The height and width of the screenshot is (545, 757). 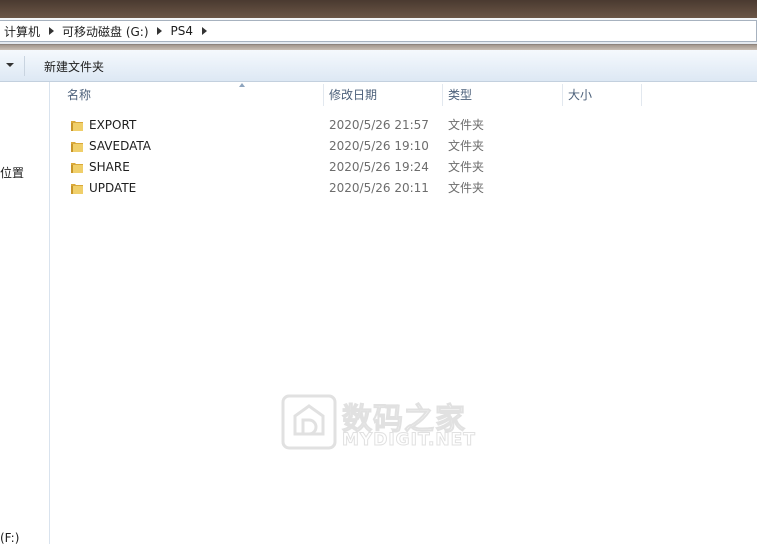 I want to click on column-date: 修改日期, so click(x=353, y=95).